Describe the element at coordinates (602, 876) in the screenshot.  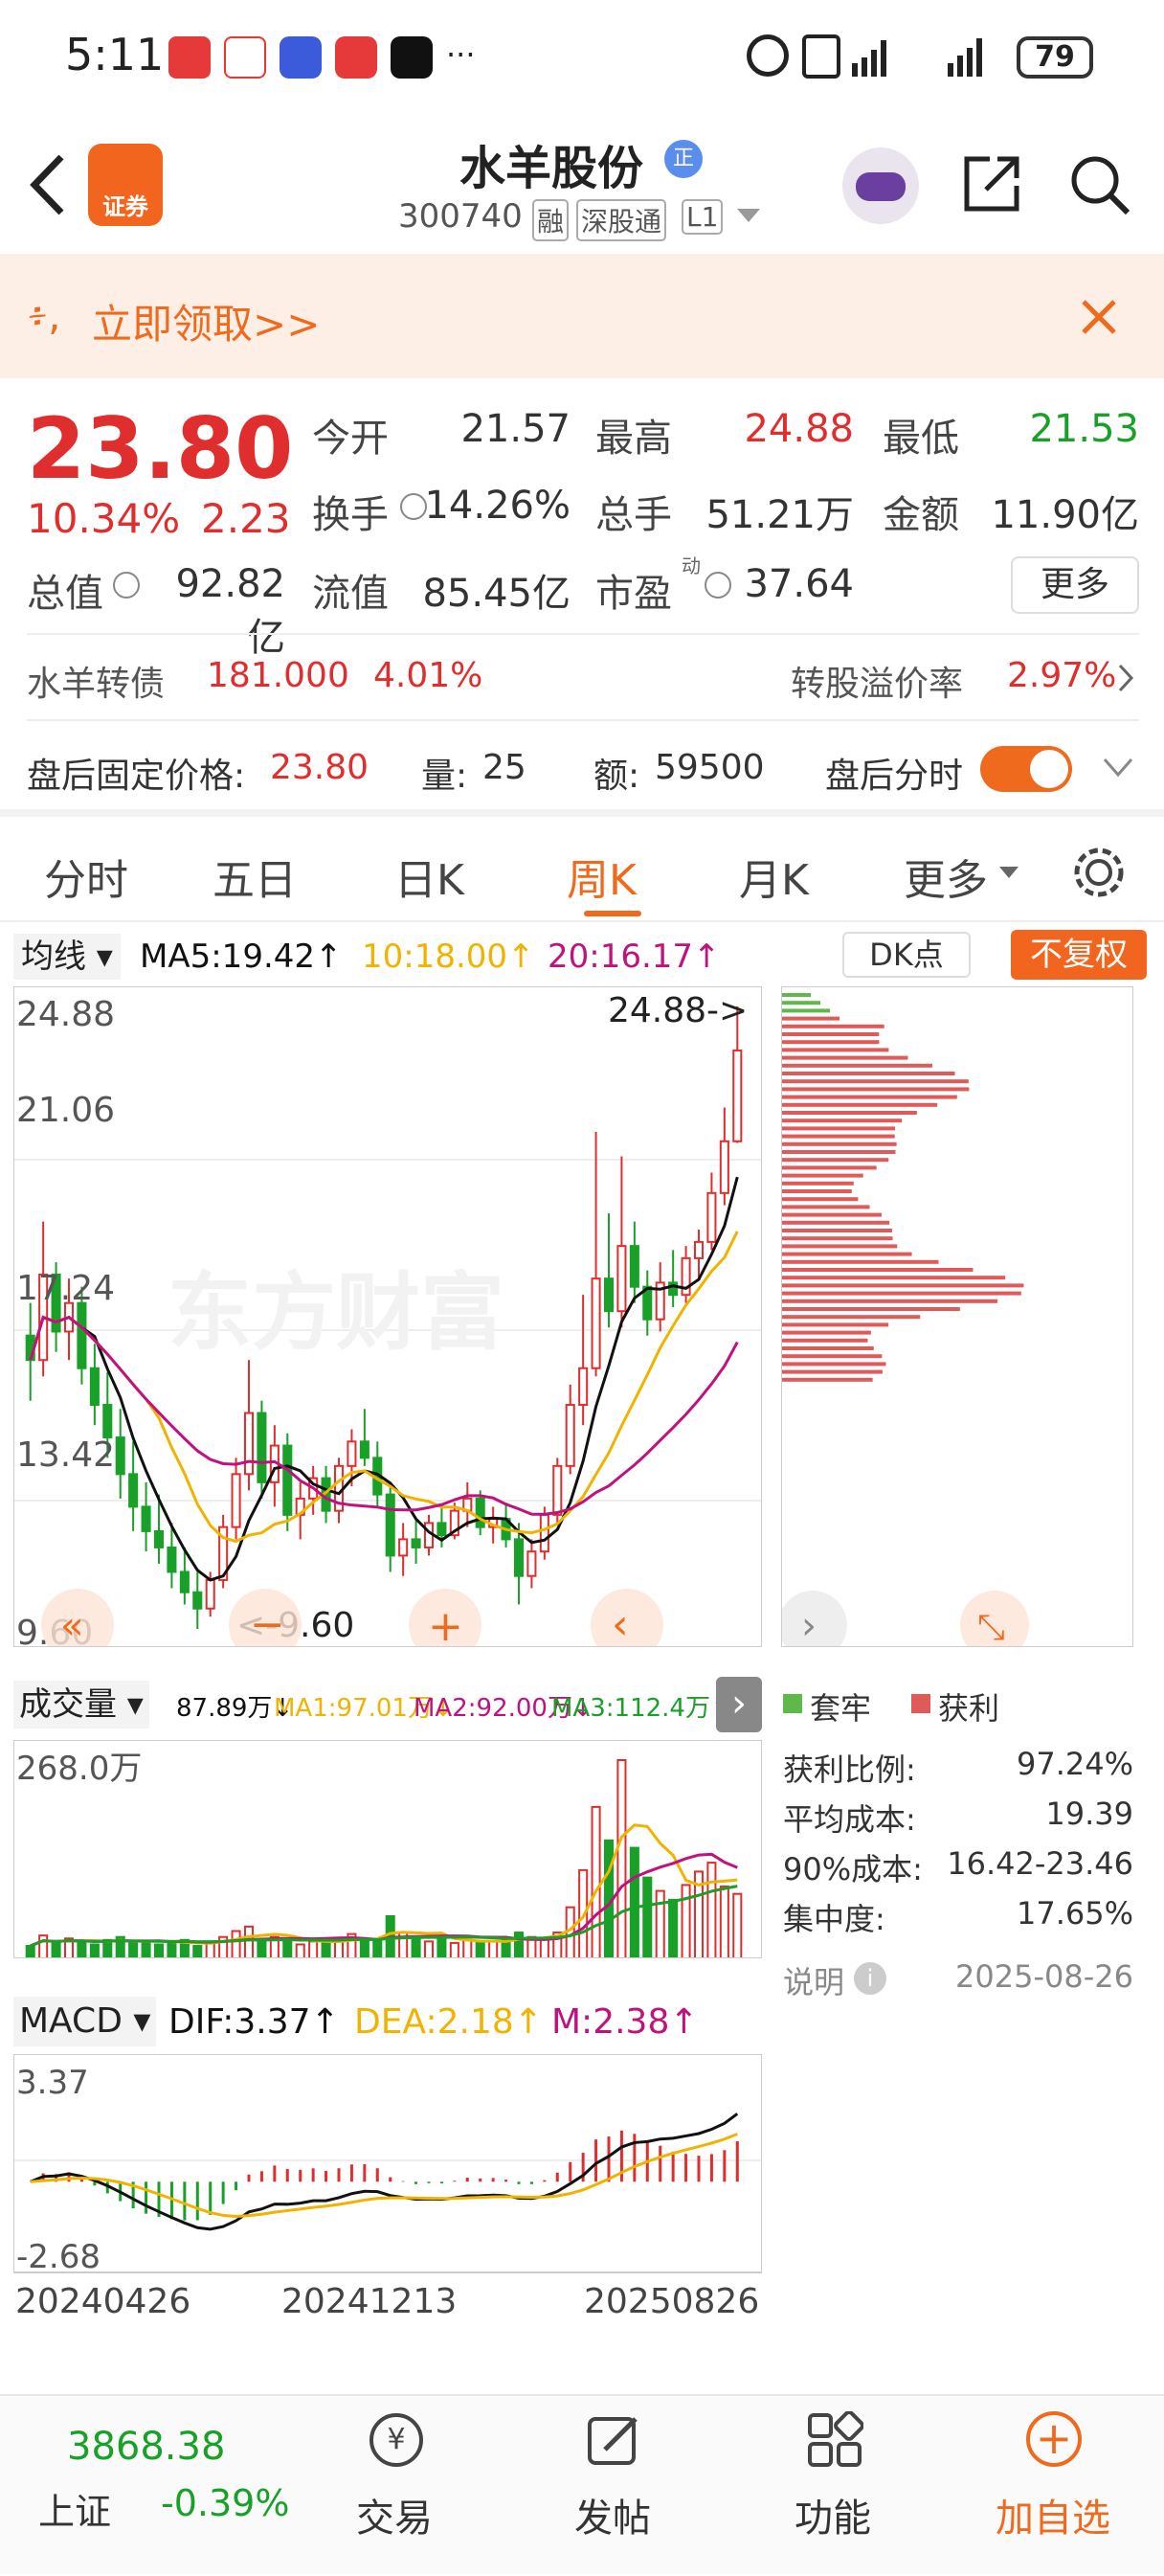
I see `tab-weekly-k: 周K` at that location.